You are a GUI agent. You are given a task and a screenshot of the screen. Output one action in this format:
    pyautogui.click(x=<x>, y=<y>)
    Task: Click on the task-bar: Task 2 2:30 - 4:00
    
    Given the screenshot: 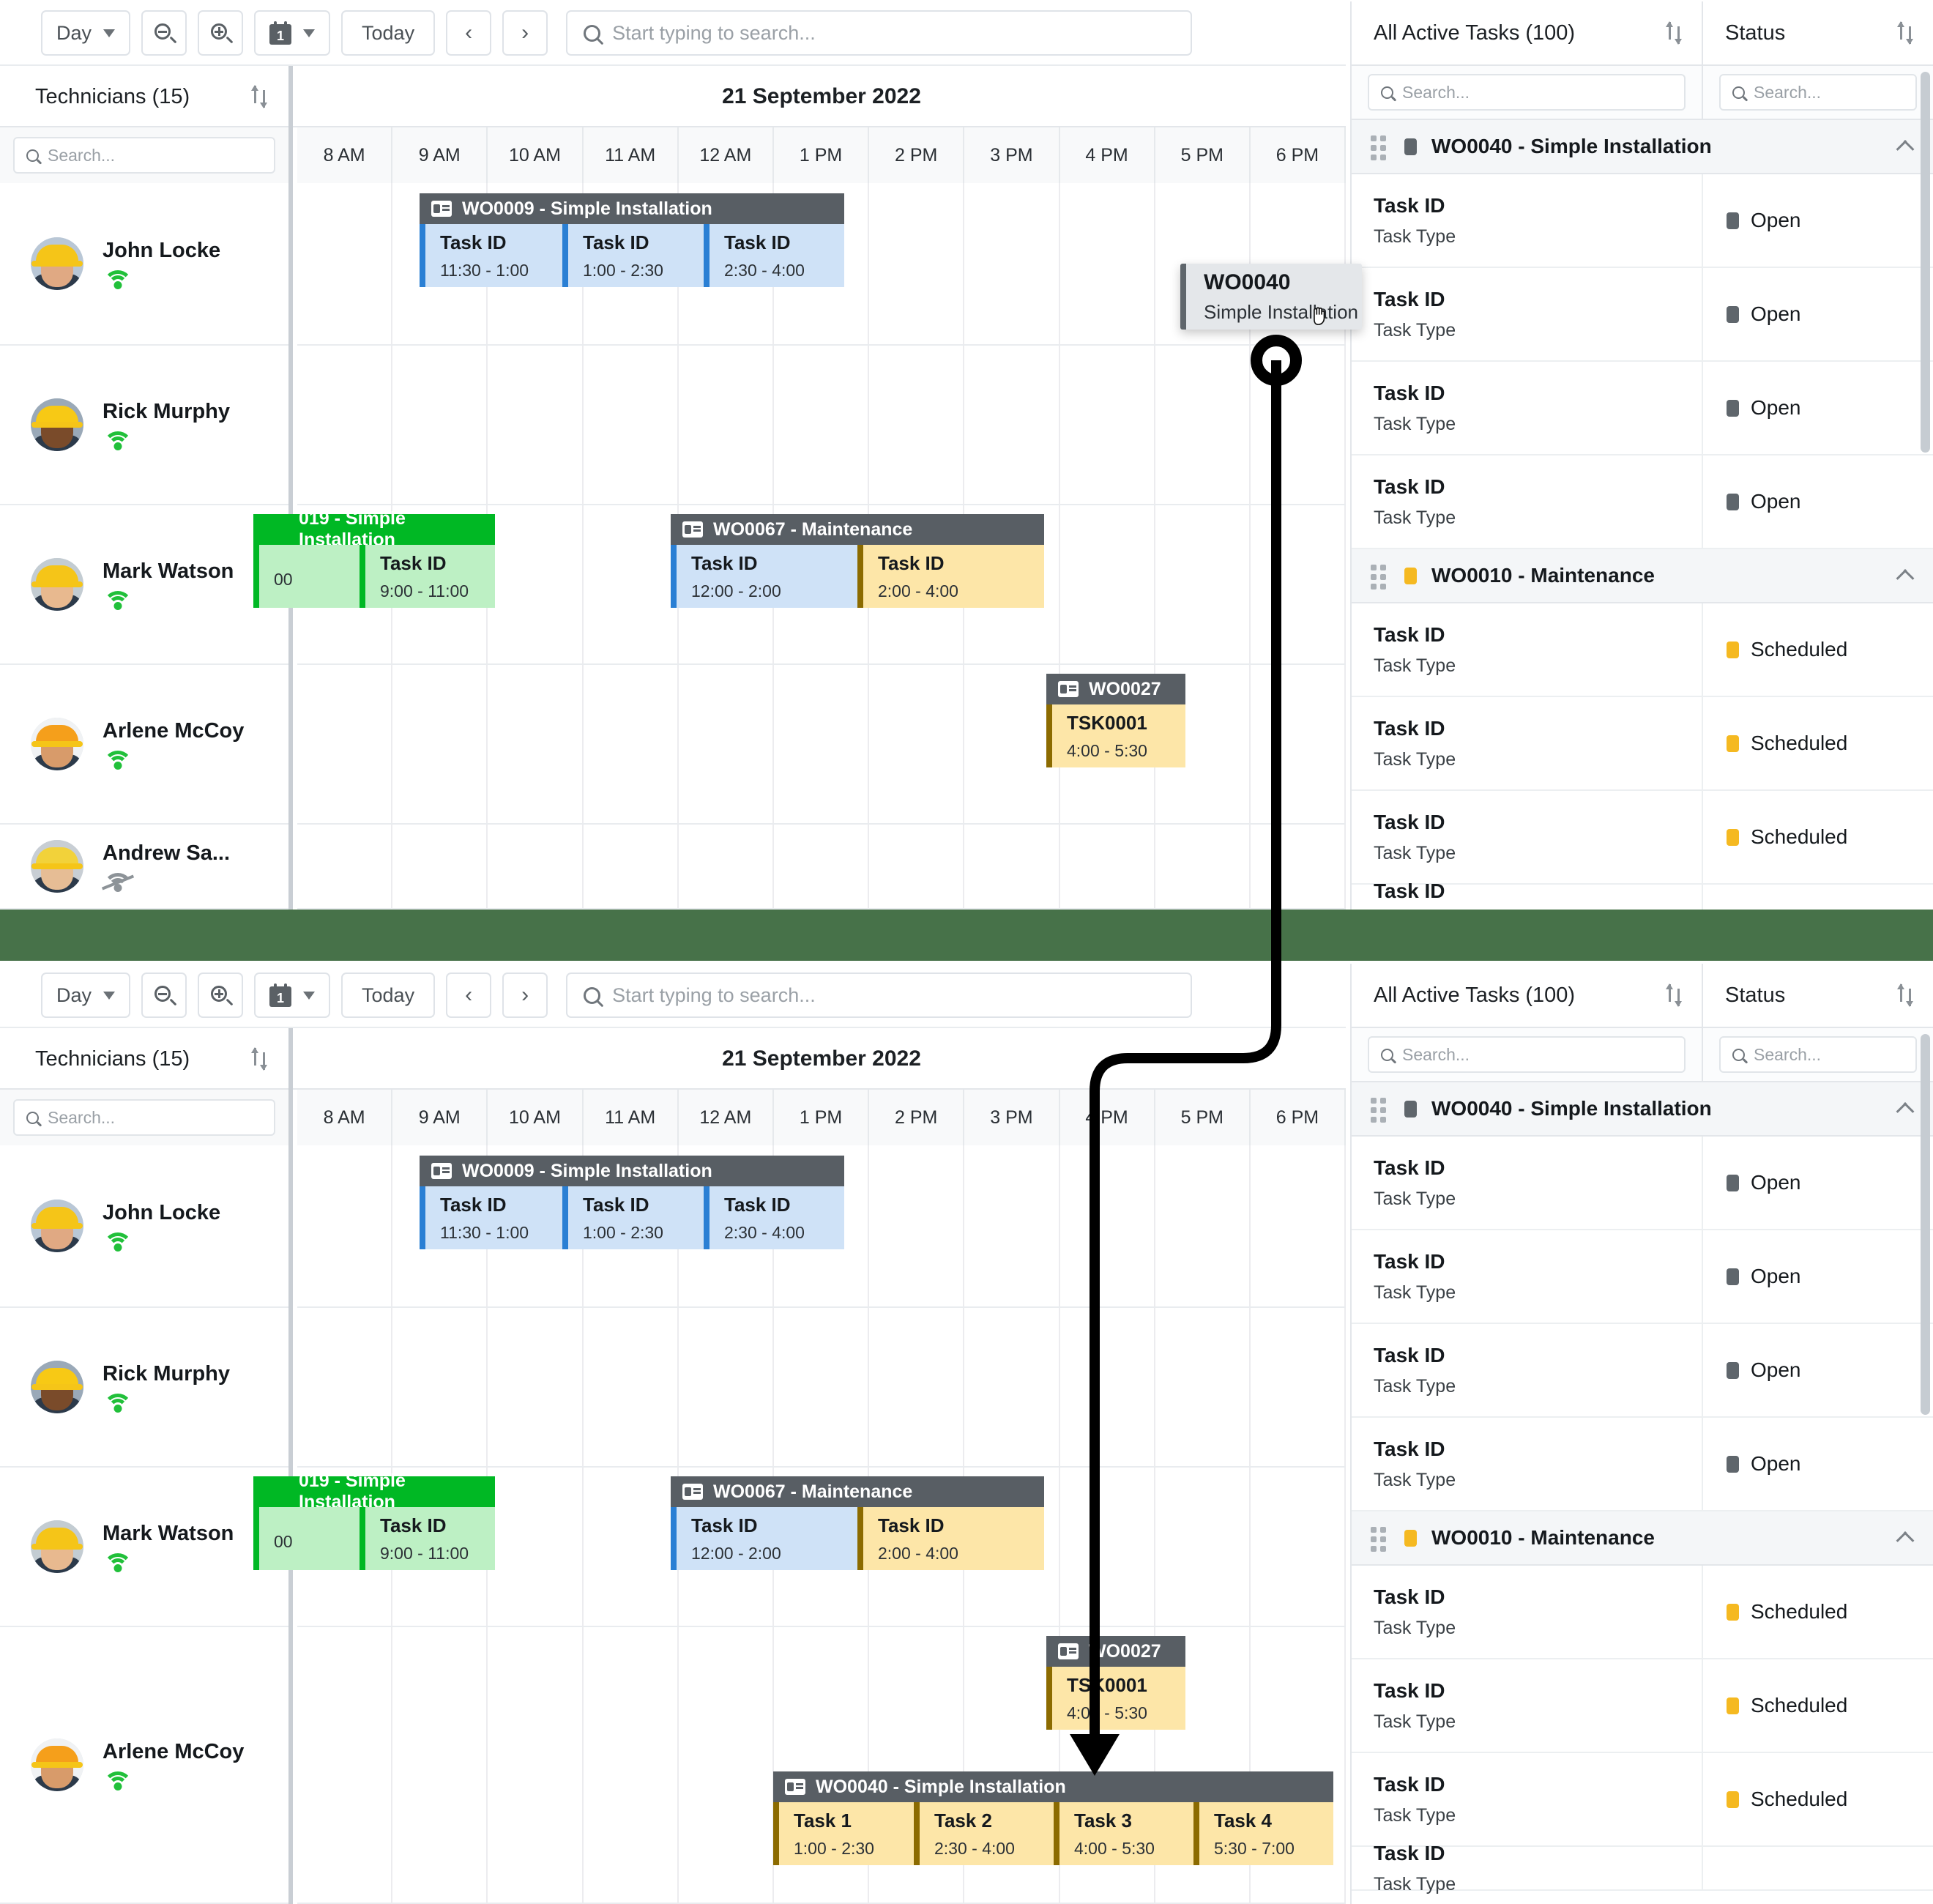 What is the action you would take?
    pyautogui.click(x=984, y=1834)
    